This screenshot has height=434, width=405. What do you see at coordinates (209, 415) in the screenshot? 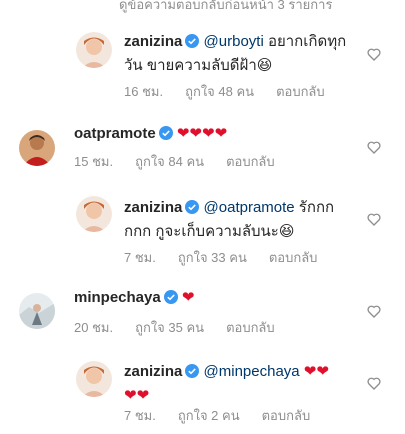
I see `like-count: ถูกใจ 2 คน` at bounding box center [209, 415].